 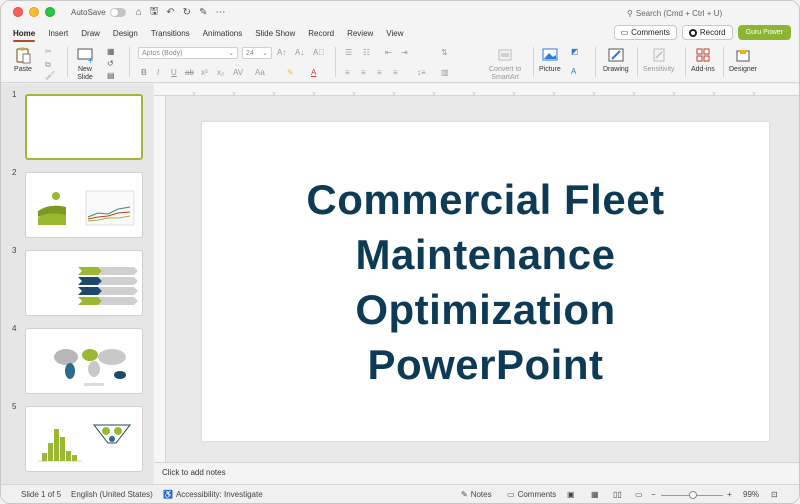 What do you see at coordinates (595, 494) in the screenshot?
I see `slide-sorter-icon: ▦` at bounding box center [595, 494].